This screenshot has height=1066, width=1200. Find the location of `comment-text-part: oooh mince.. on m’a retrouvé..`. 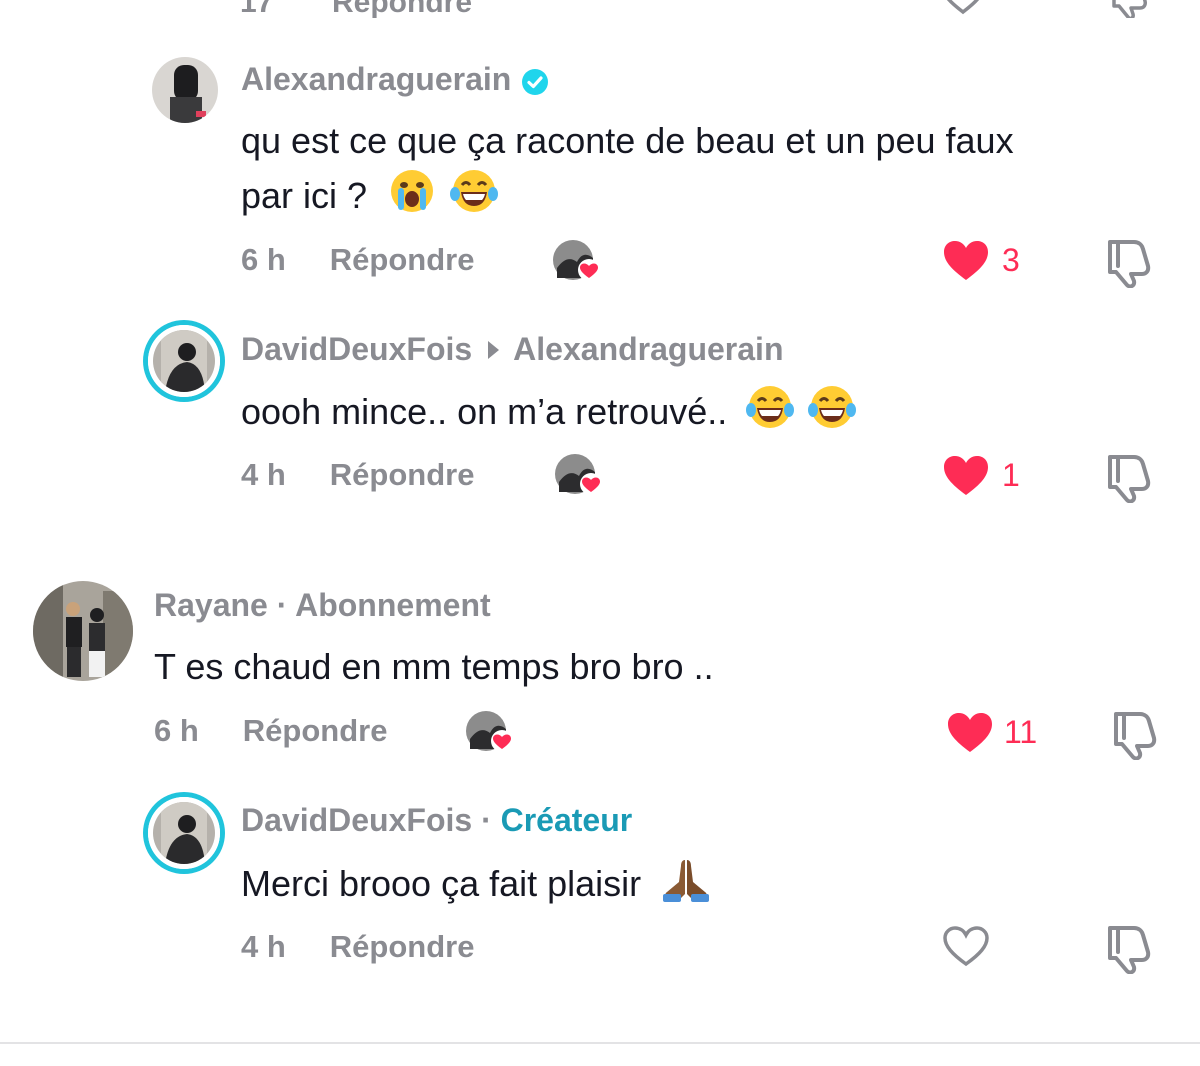

comment-text-part: oooh mince.. on m’a retrouvé.. is located at coordinates (484, 412).